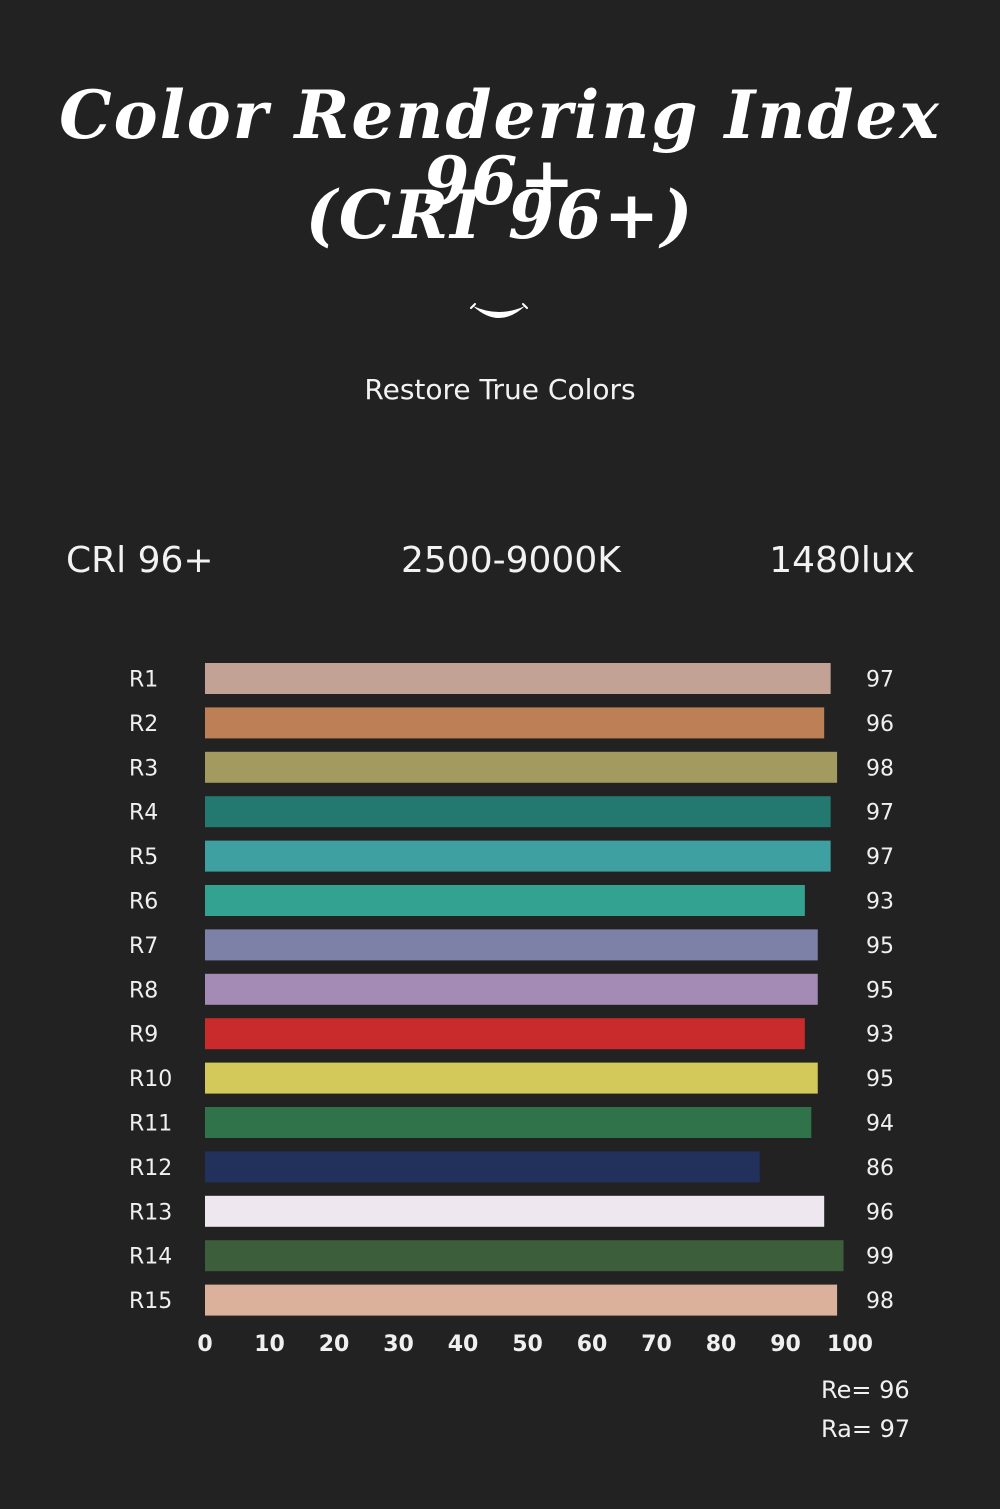 The height and width of the screenshot is (1509, 1000). Describe the element at coordinates (505, 900) in the screenshot. I see `bar-r6` at that location.